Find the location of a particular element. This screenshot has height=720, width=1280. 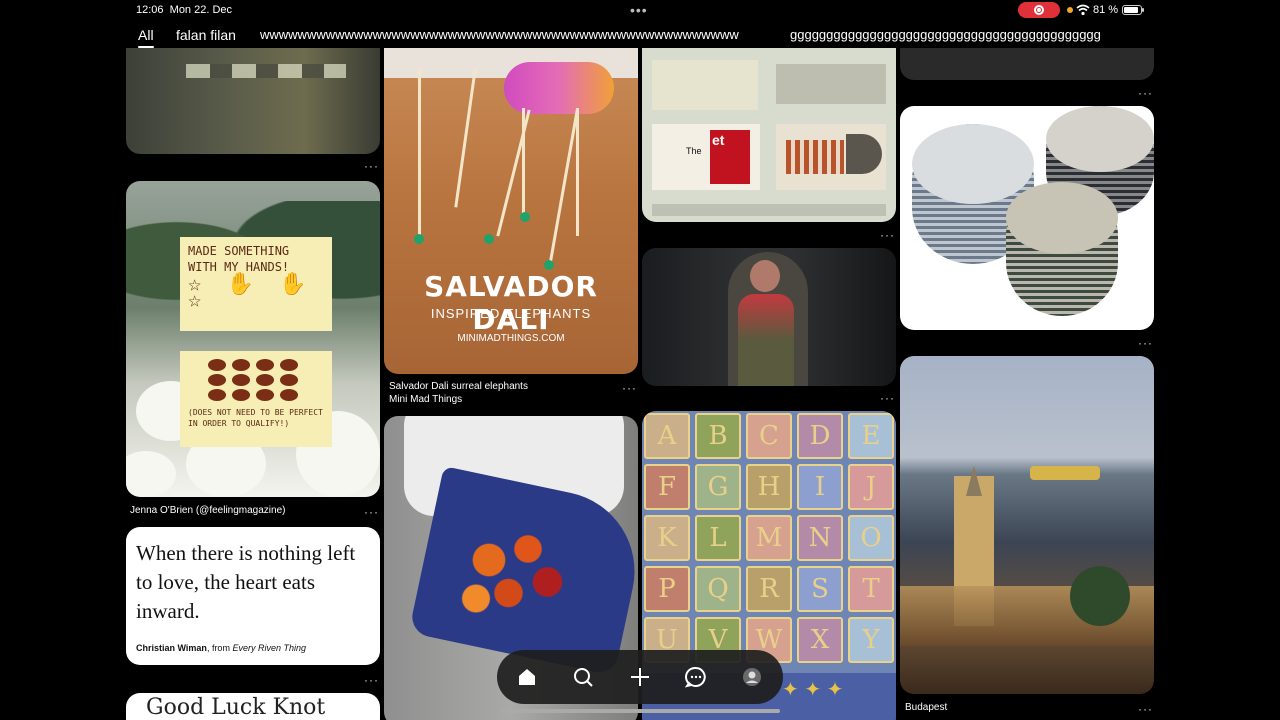

pin-plates-art is located at coordinates (1027, 218).